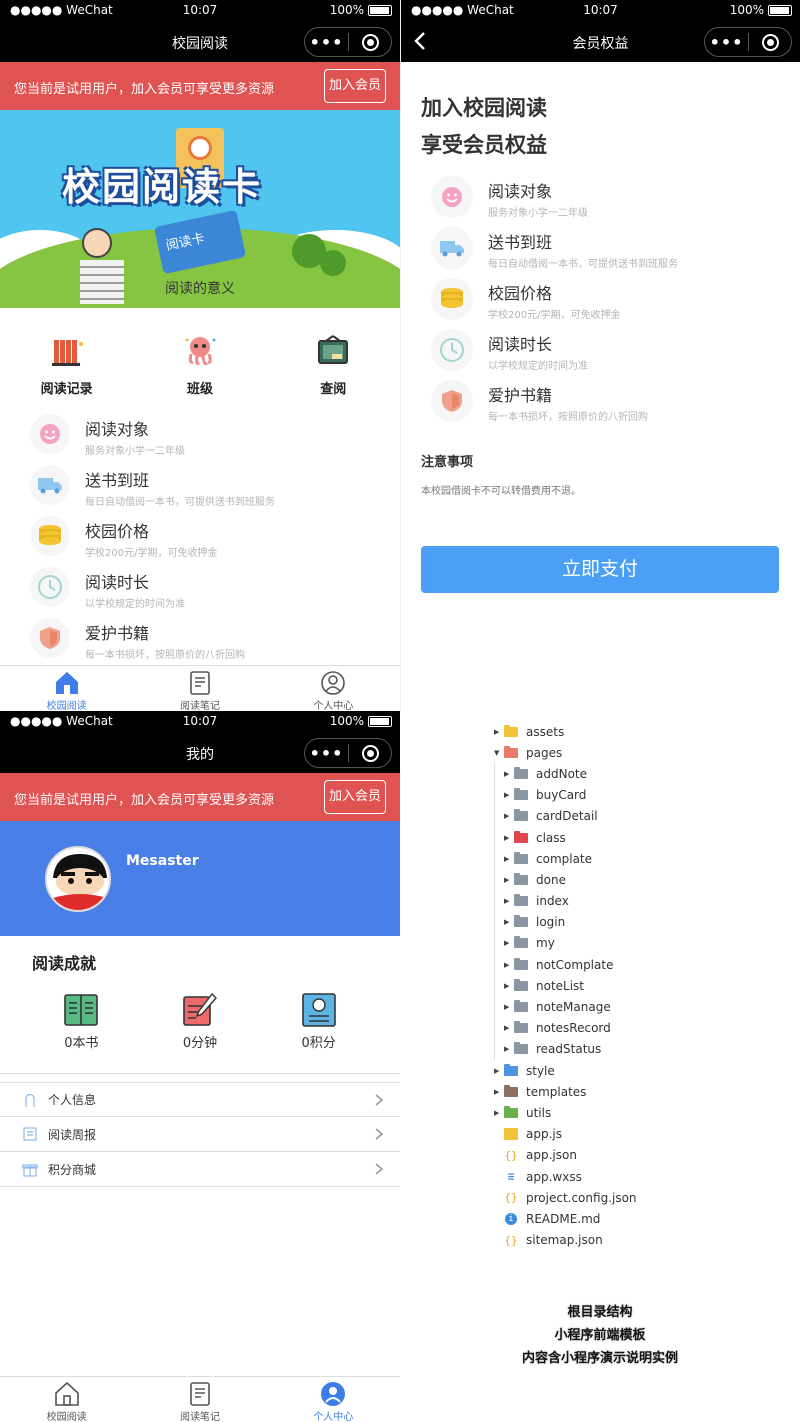 The image size is (800, 1422). Describe the element at coordinates (200, 209) in the screenshot. I see `hero-banner: 校园阅读卡 阅读卡 阅读的意义` at that location.